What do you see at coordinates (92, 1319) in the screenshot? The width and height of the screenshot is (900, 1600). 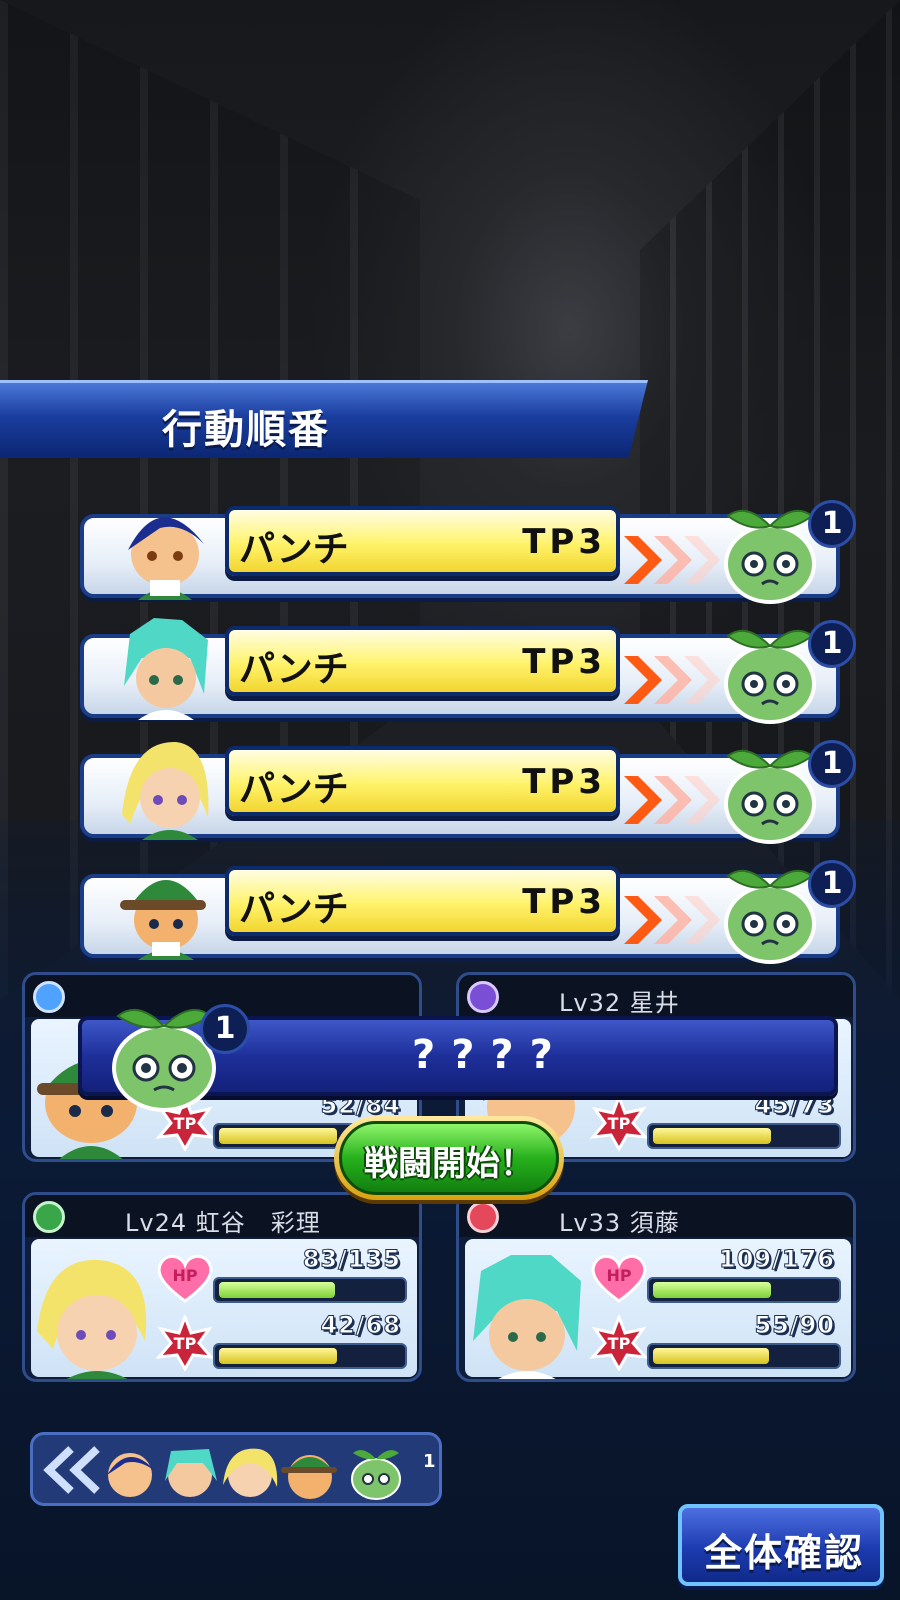 I see `blonde-girl-portrait` at bounding box center [92, 1319].